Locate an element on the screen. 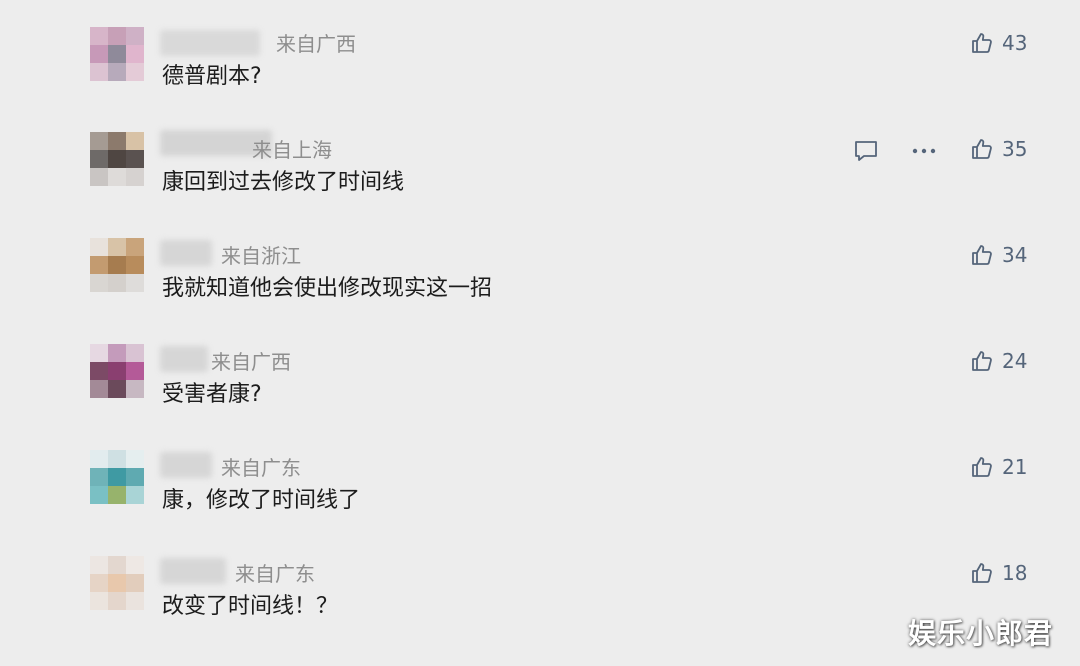 The width and height of the screenshot is (1080, 666). like-count: 43 is located at coordinates (1015, 43).